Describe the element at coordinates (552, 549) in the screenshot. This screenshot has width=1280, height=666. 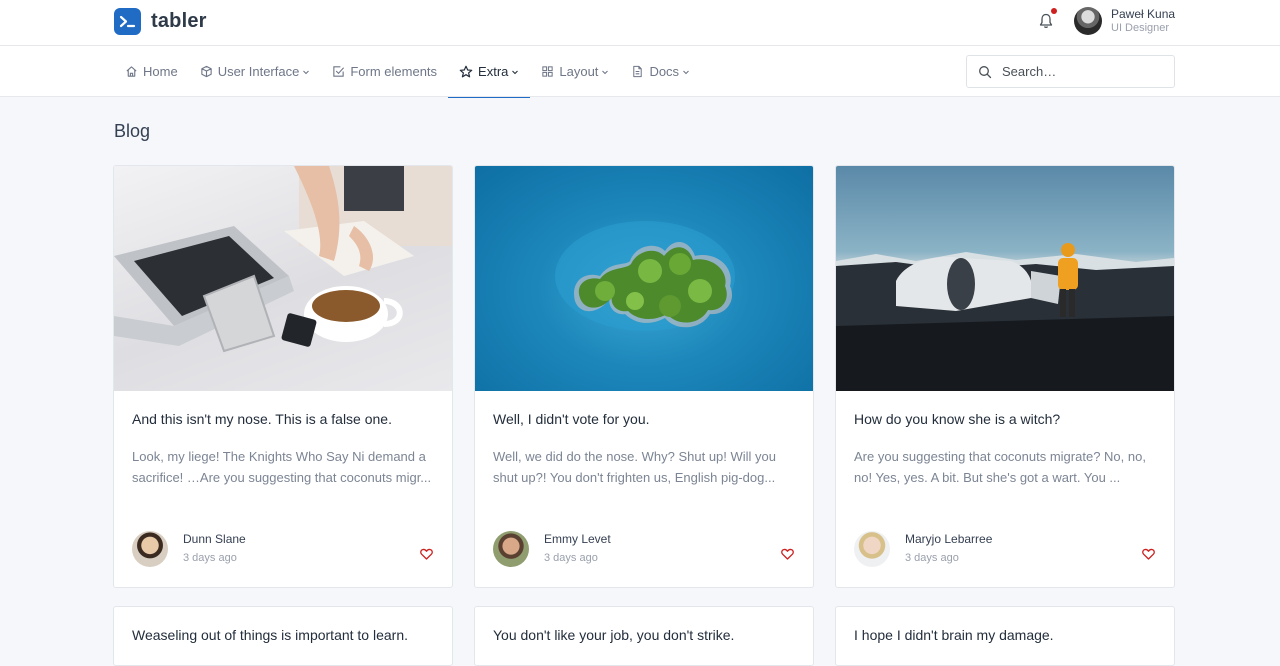
I see `post-author: Emmy Levet 3 days ago` at that location.